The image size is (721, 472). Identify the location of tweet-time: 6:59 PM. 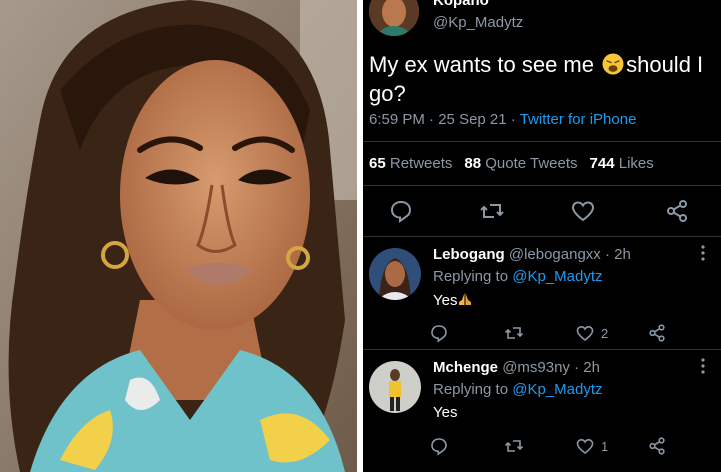
(397, 119).